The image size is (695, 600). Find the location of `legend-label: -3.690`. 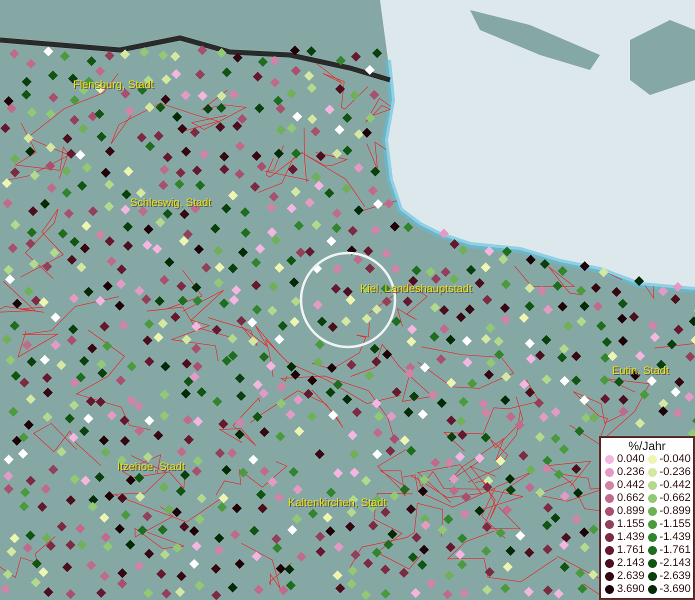

legend-label: -3.690 is located at coordinates (675, 589).